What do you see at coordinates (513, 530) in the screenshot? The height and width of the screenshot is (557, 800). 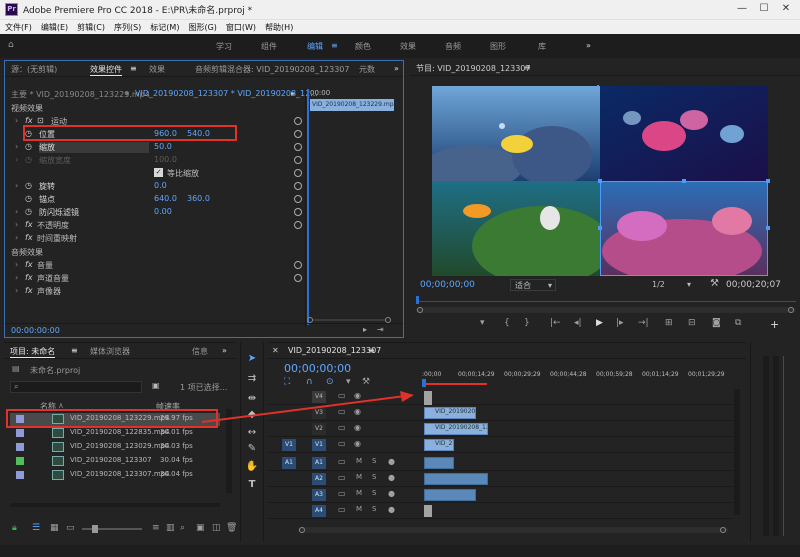 I see `timeline-zoom-bar` at bounding box center [513, 530].